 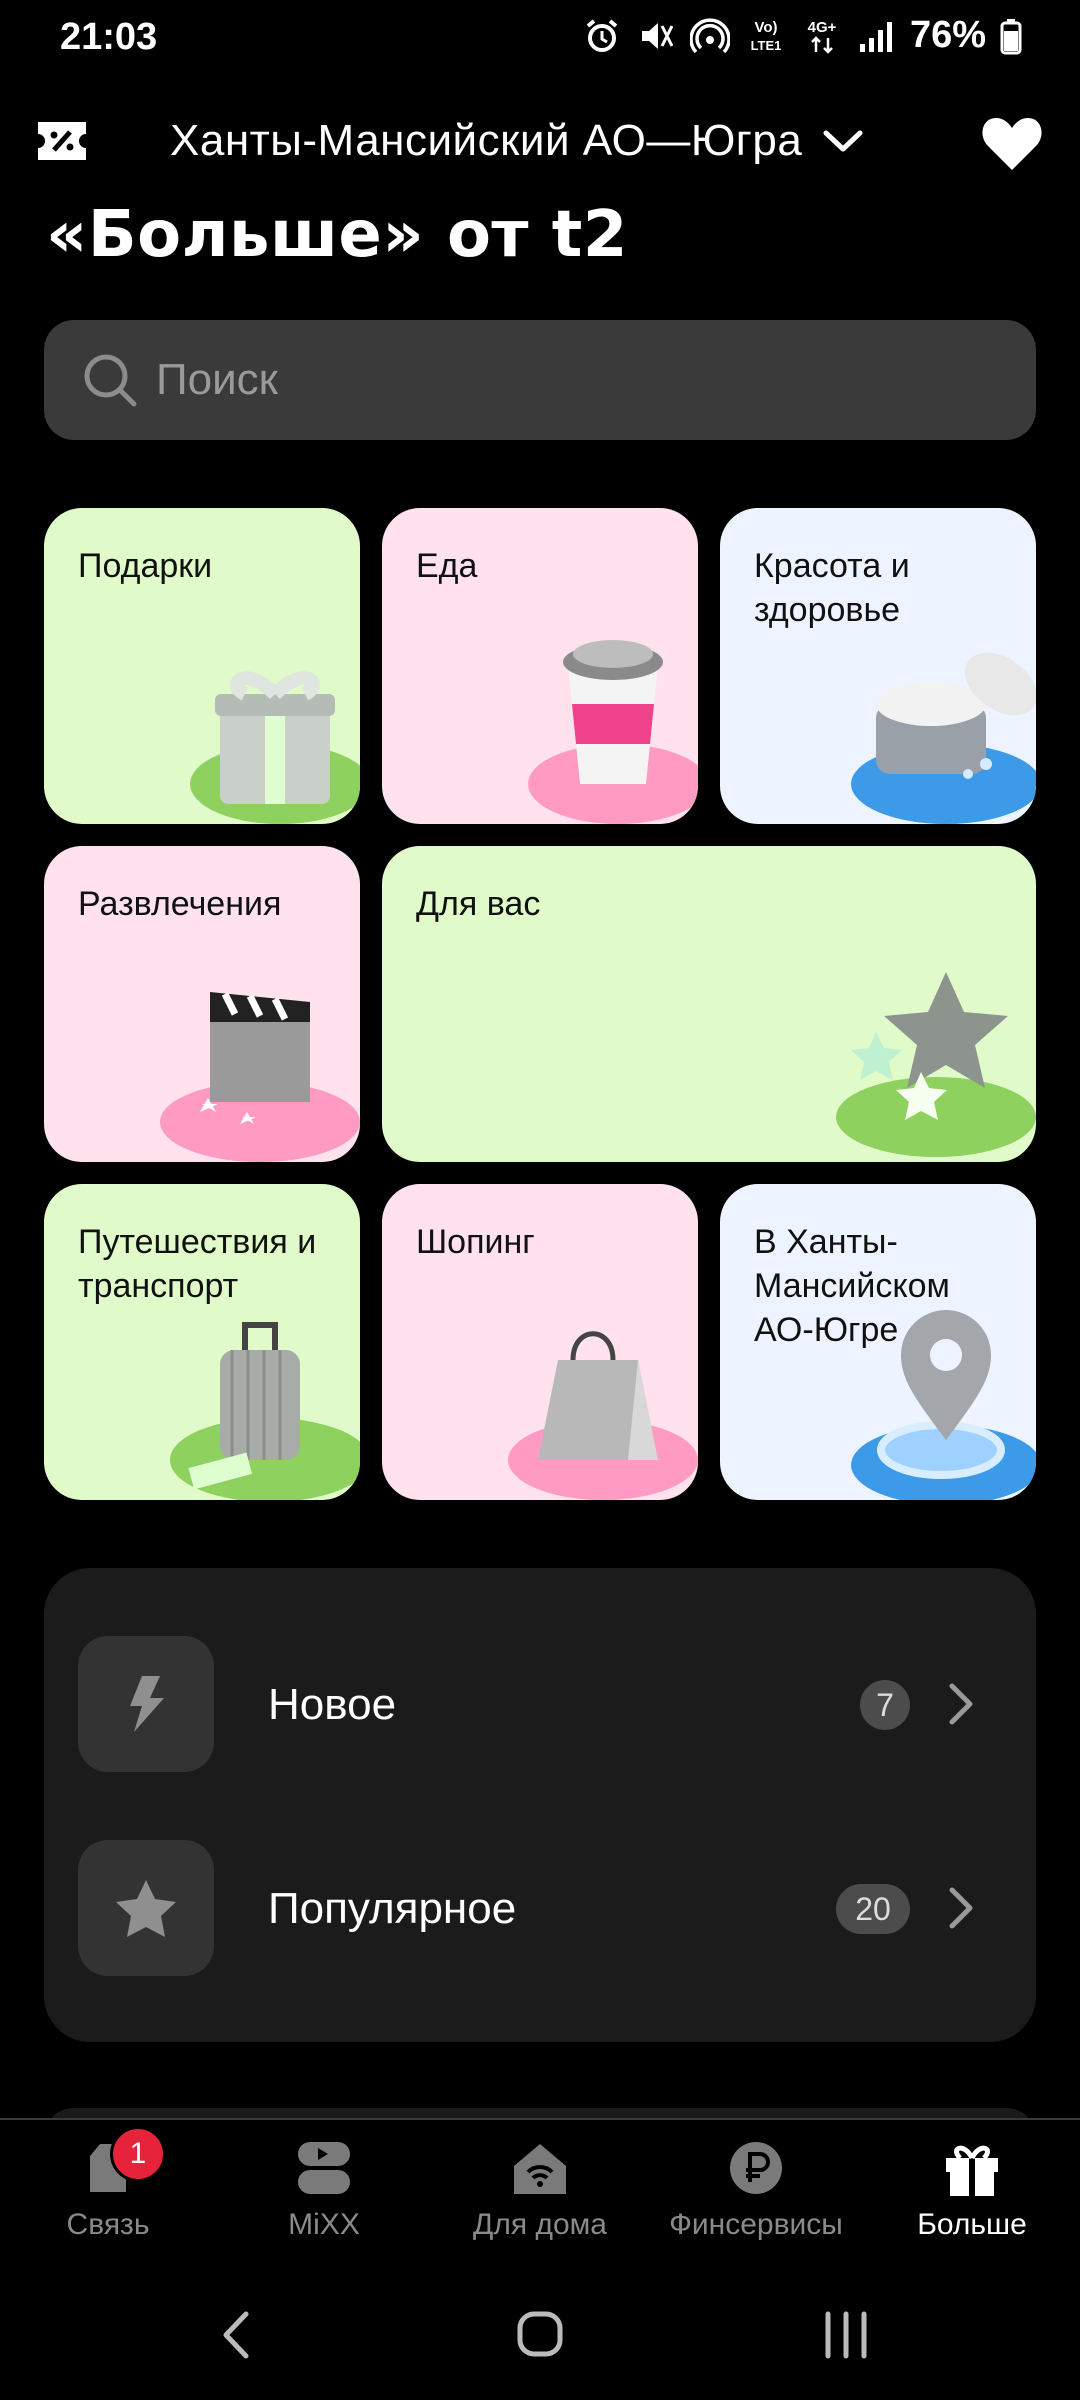 I want to click on collection-new: Новое 7, so click(x=540, y=1704).